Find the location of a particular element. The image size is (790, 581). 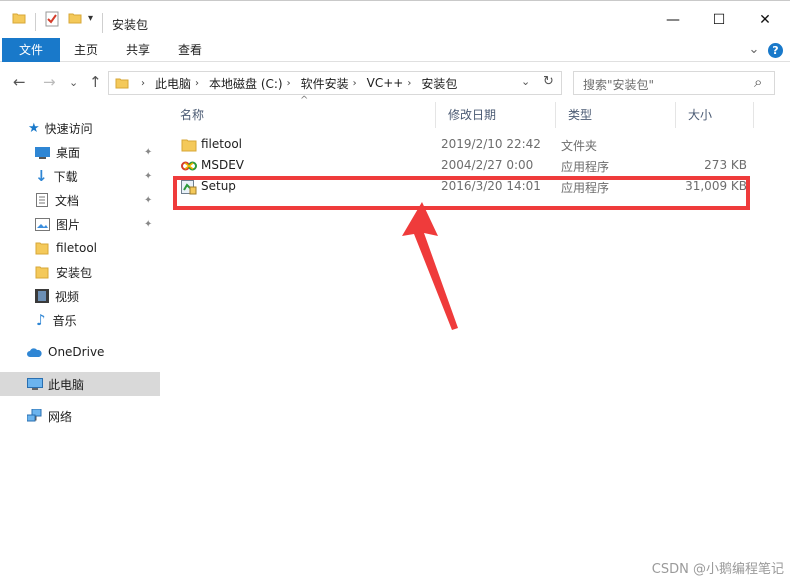

sidebar-item-desktop: 桌面 ✦ is located at coordinates (80, 152).